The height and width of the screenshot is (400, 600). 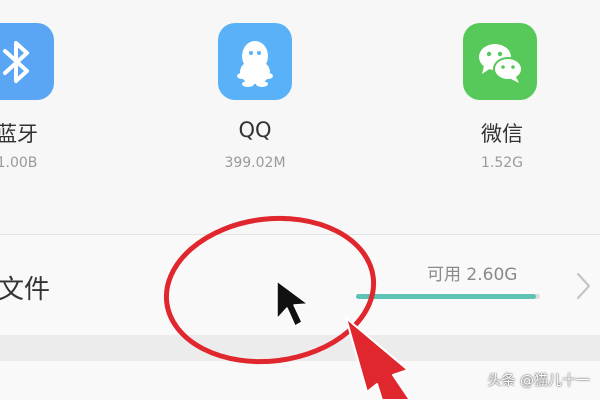 I want to click on storage-usage-bar, so click(x=448, y=296).